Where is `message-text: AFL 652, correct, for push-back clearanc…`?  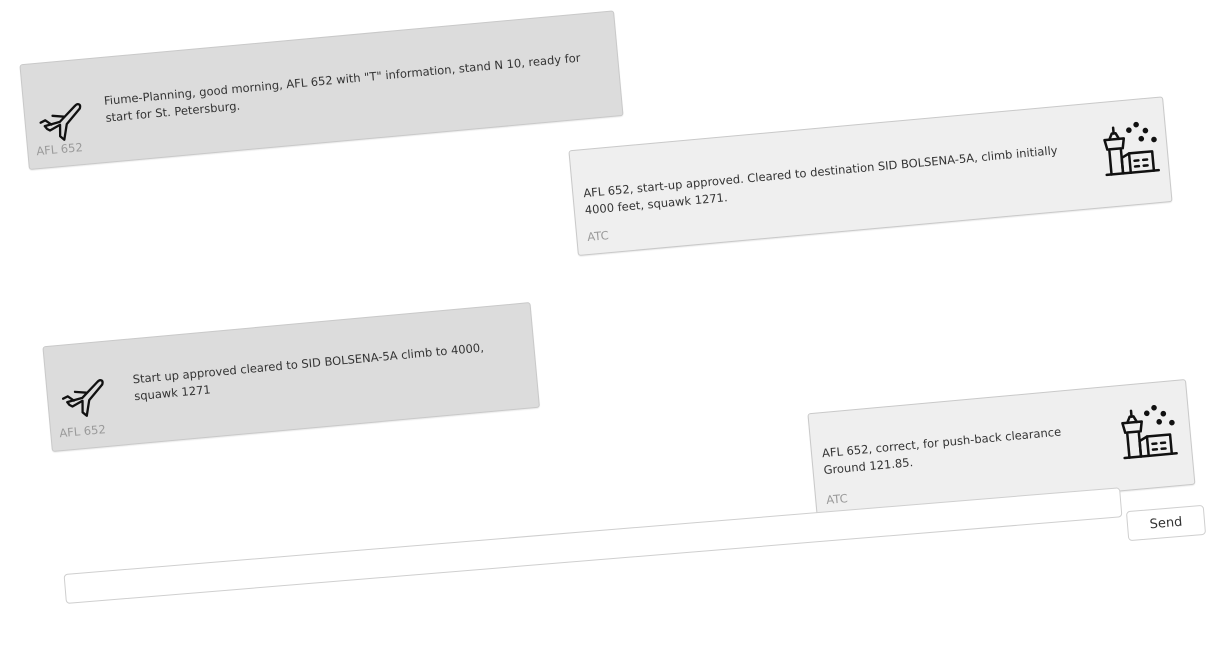 message-text: AFL 652, correct, for push-back clearanc… is located at coordinates (941, 451).